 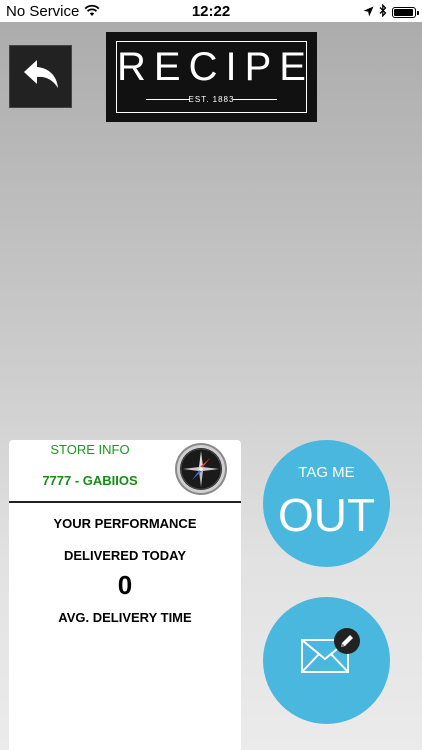 I want to click on back-button, so click(x=40, y=76).